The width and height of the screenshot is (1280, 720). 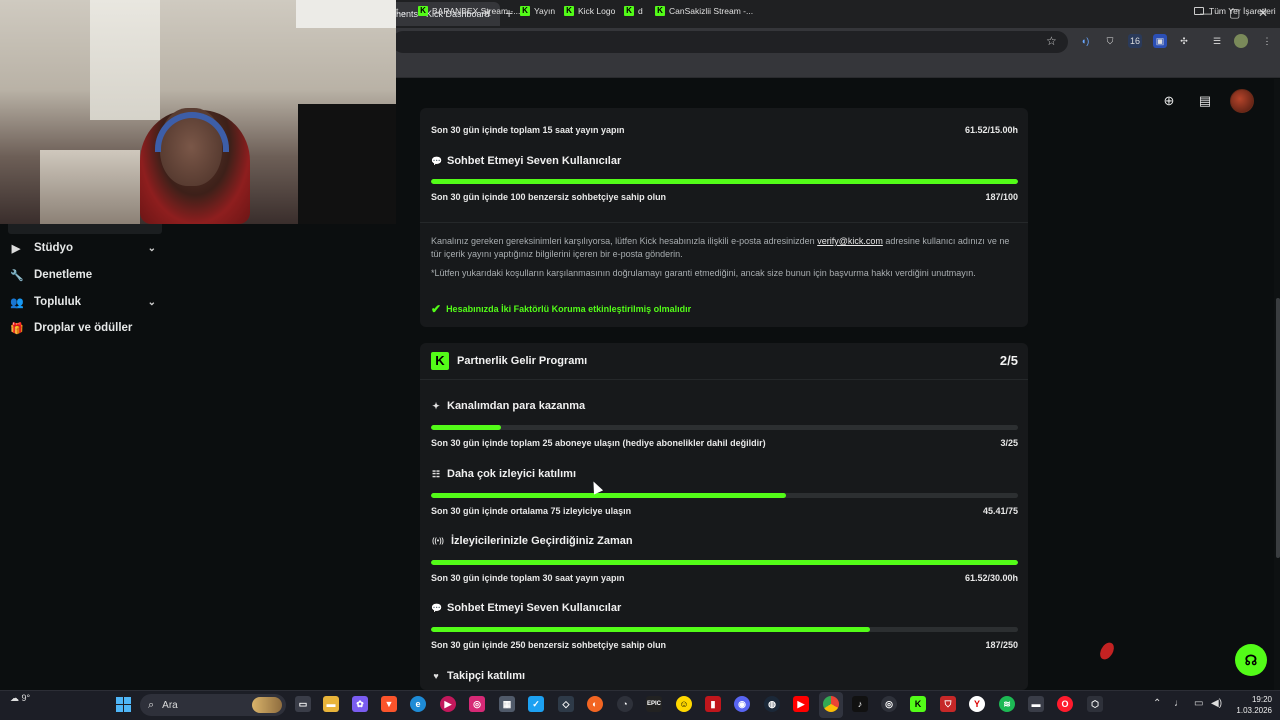 I want to click on notification-icon: ⊕, so click(x=1169, y=101).